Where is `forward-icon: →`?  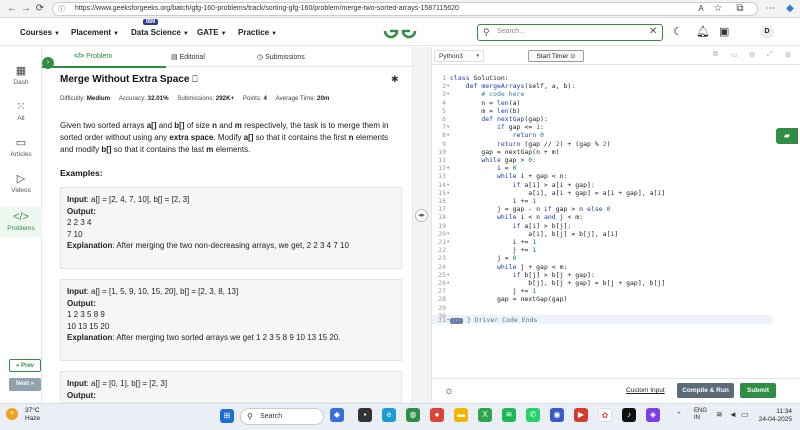 forward-icon: → is located at coordinates (26, 9).